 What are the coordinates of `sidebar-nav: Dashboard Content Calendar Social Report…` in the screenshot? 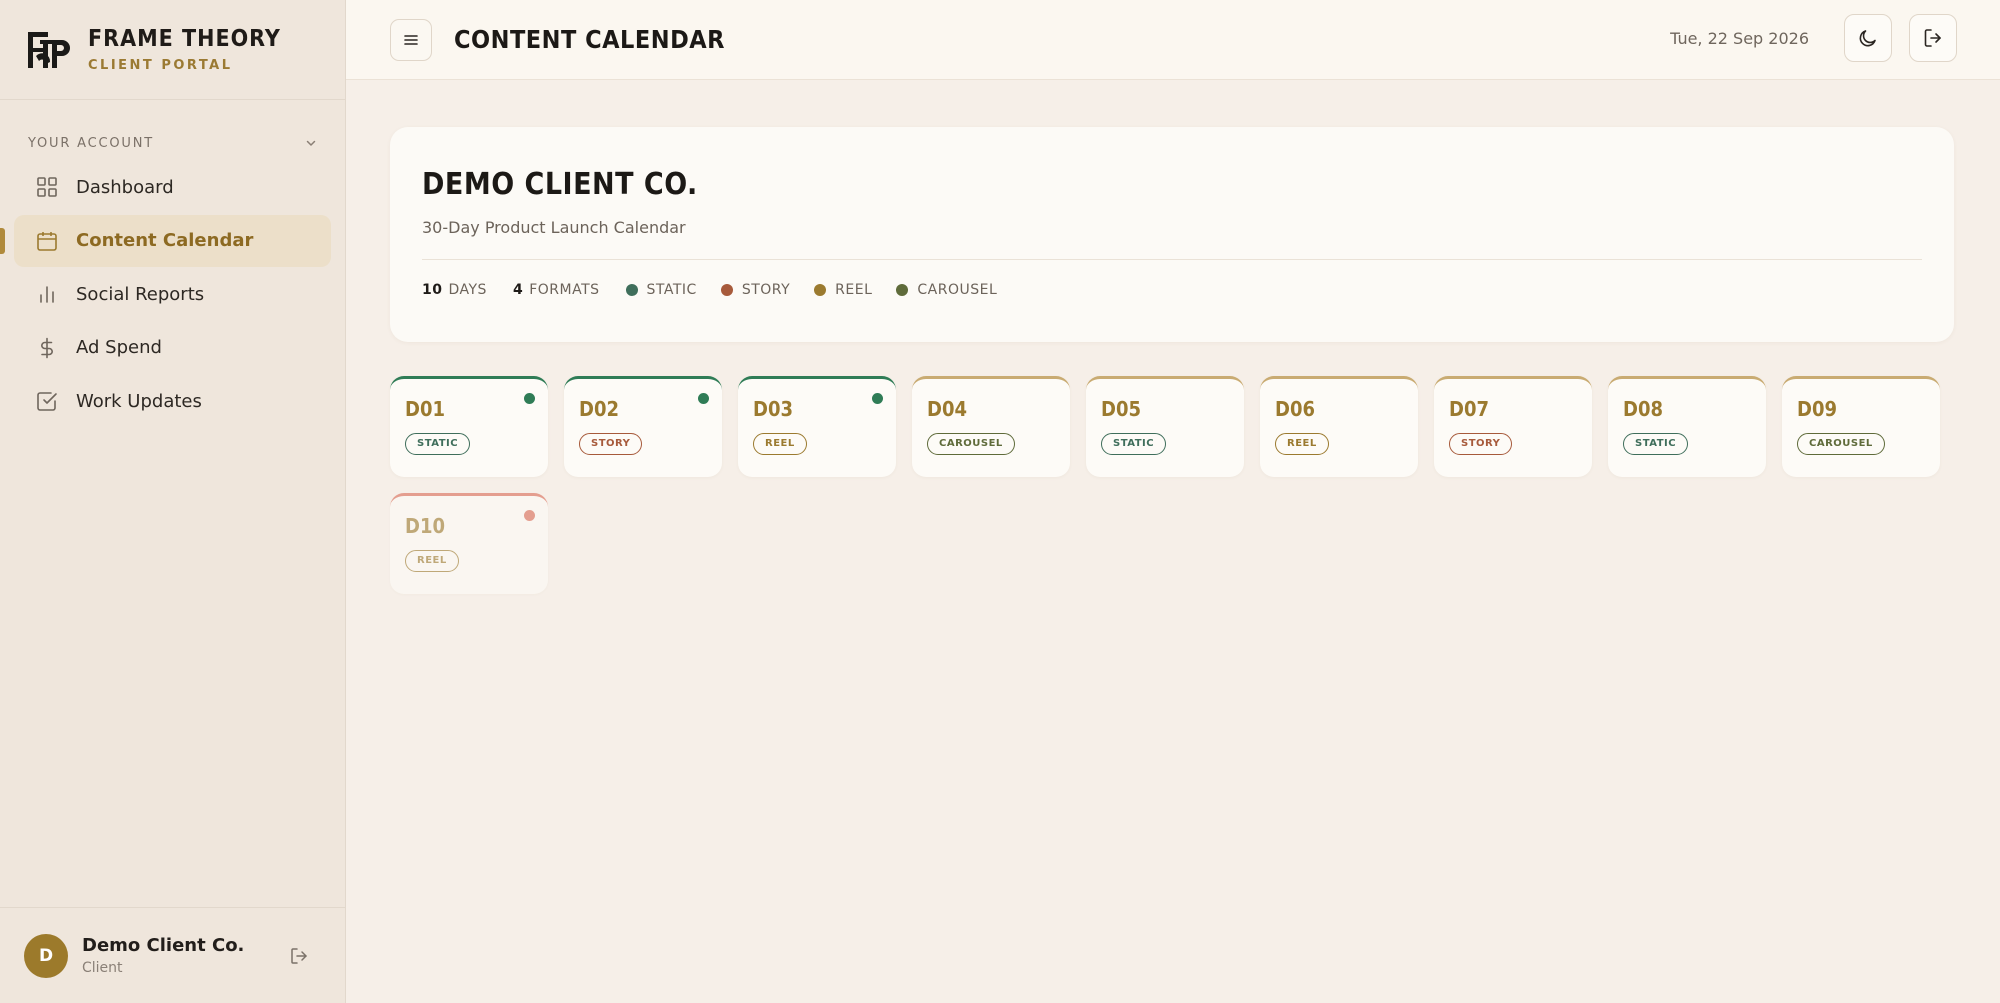 It's located at (172, 294).